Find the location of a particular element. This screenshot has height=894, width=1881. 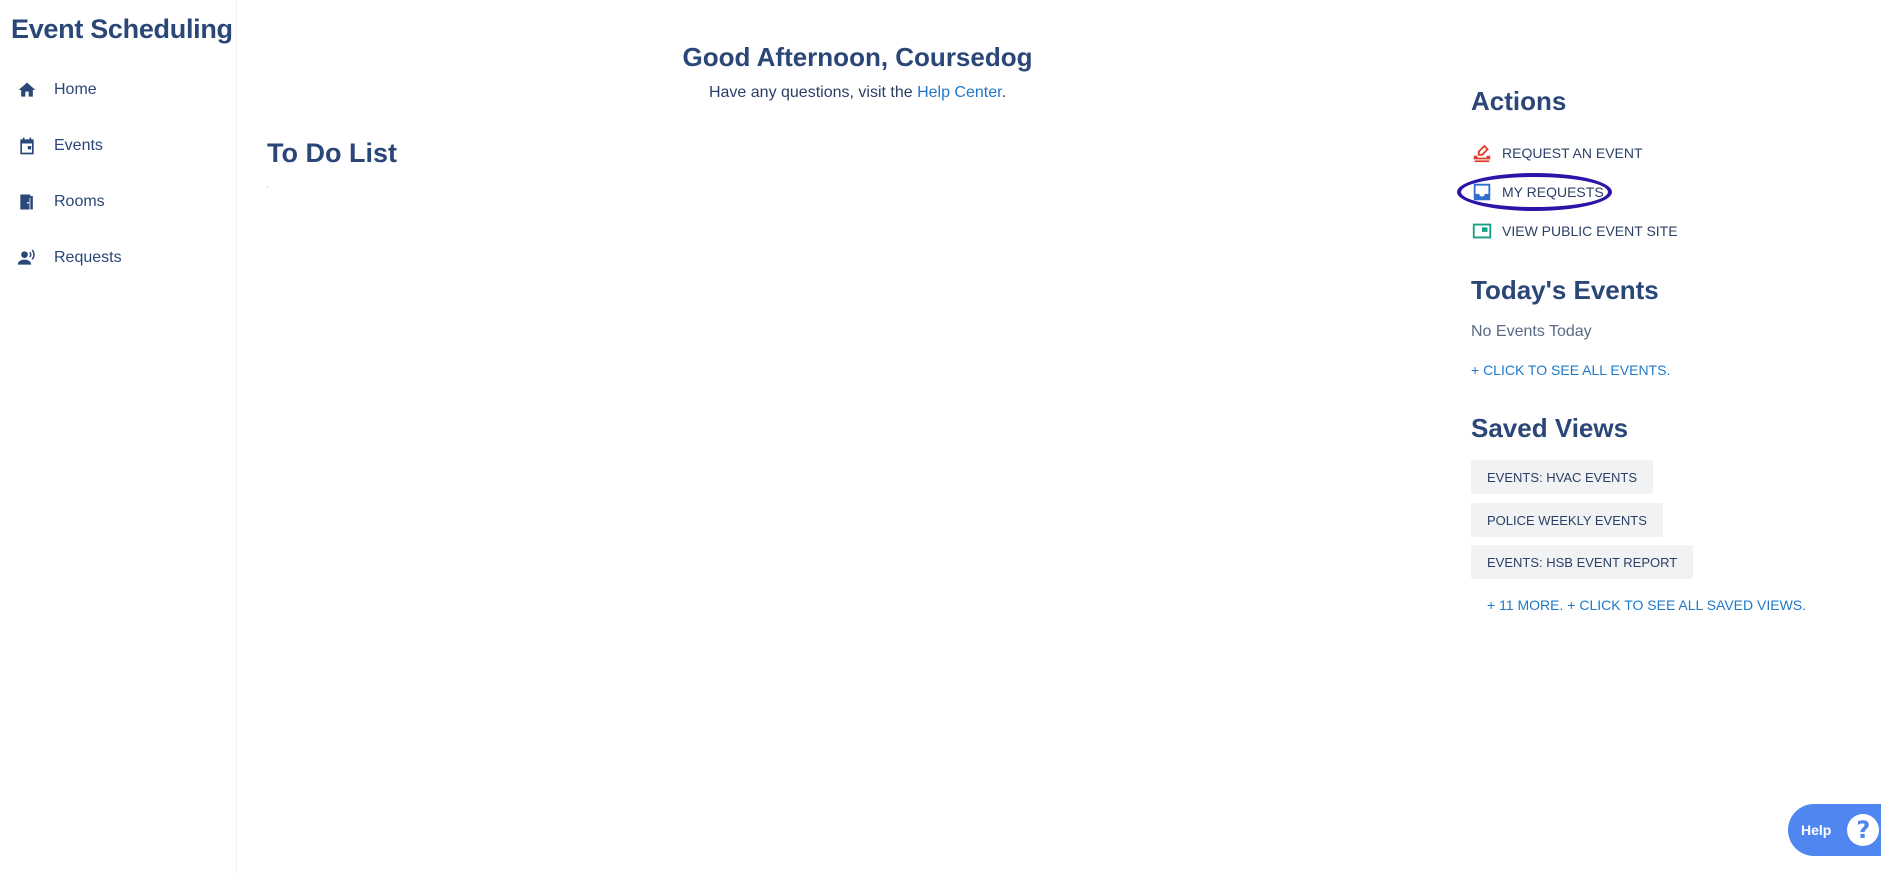

public-site-icon is located at coordinates (1482, 231).